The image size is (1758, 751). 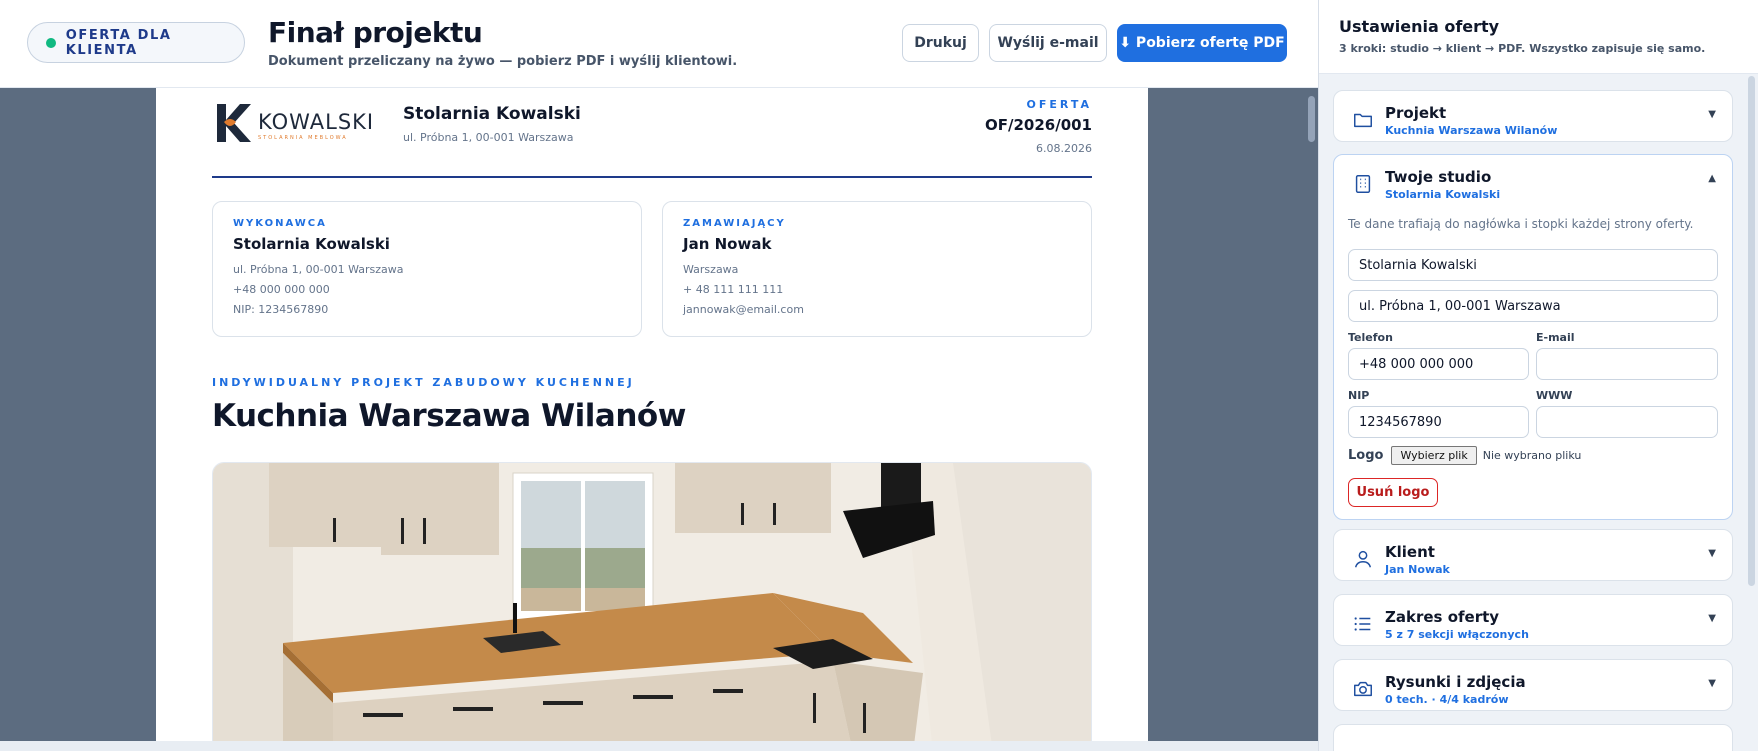 I want to click on logo-wordmark: KOWALSKI, so click(x=316, y=122).